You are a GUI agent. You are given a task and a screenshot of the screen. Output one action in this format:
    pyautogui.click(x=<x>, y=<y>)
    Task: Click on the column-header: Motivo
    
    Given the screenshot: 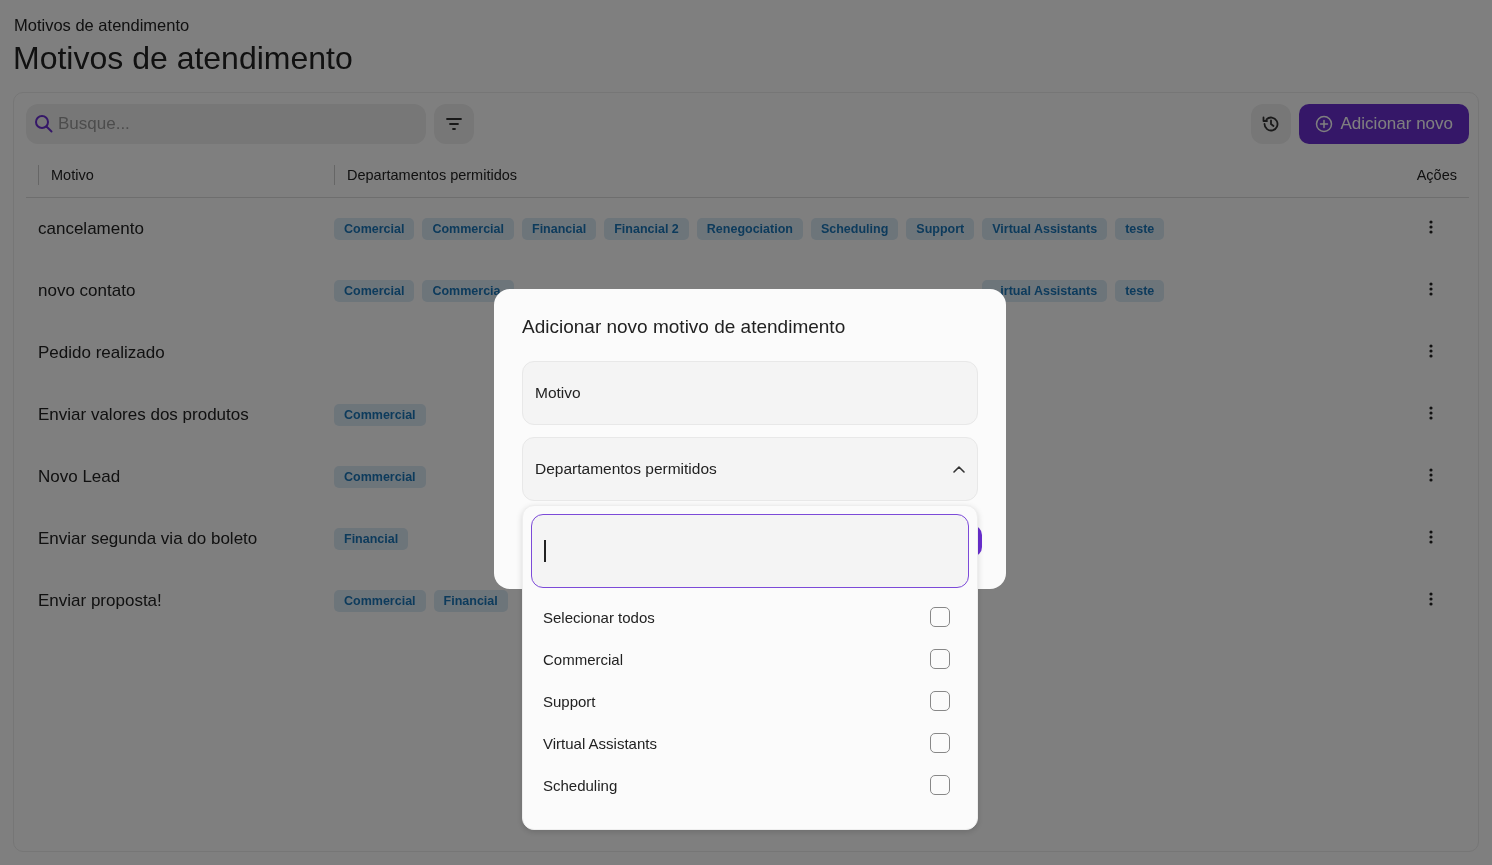 What is the action you would take?
    pyautogui.click(x=186, y=175)
    